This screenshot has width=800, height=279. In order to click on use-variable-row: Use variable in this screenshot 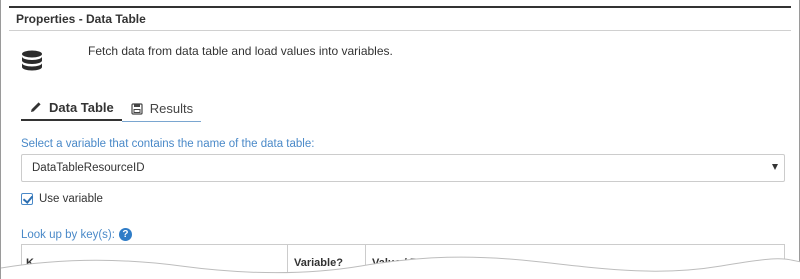, I will do `click(62, 199)`.